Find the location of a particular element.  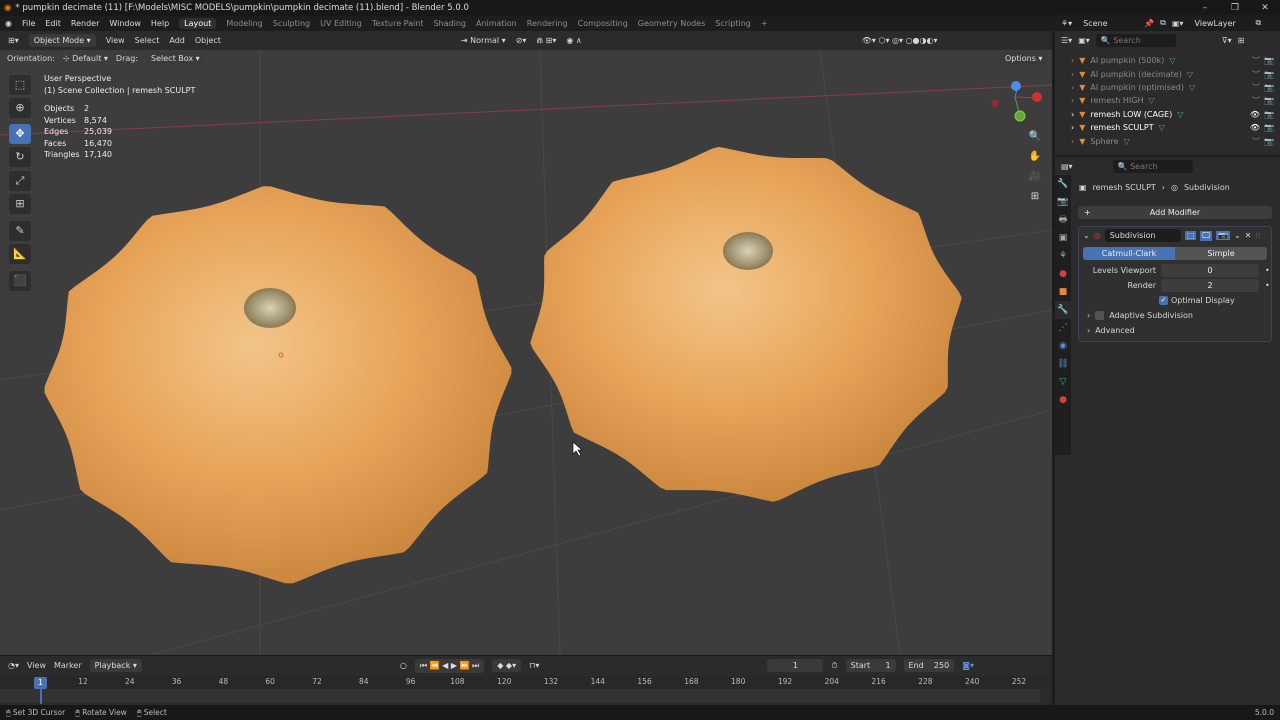

tab-compositing: Compositing is located at coordinates (603, 23).